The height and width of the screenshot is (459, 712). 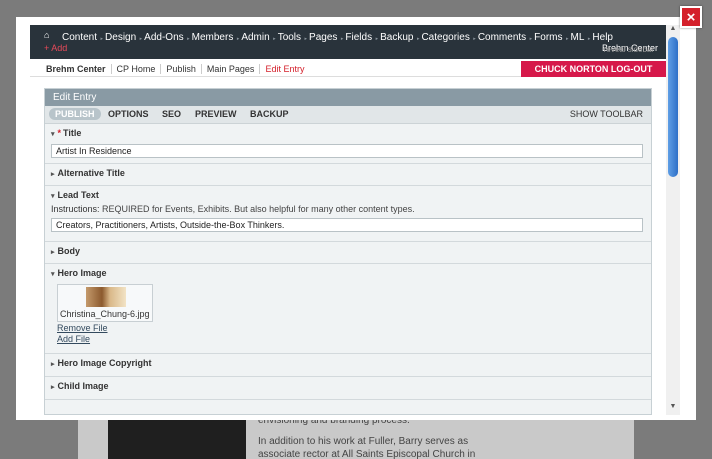 I want to click on field-toggle-hero-image-copyright: ▸ Hero Image Copyright, so click(x=348, y=363).